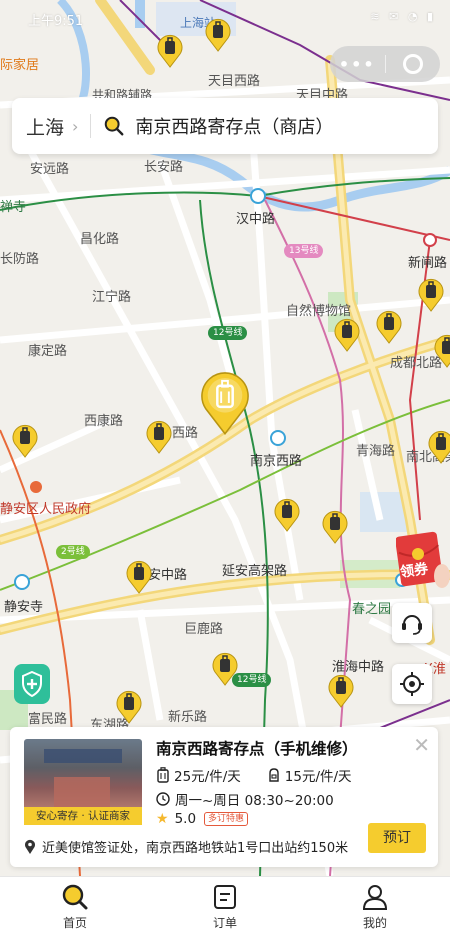 The width and height of the screenshot is (450, 936). I want to click on map-label-road: 天目西路, so click(234, 81).